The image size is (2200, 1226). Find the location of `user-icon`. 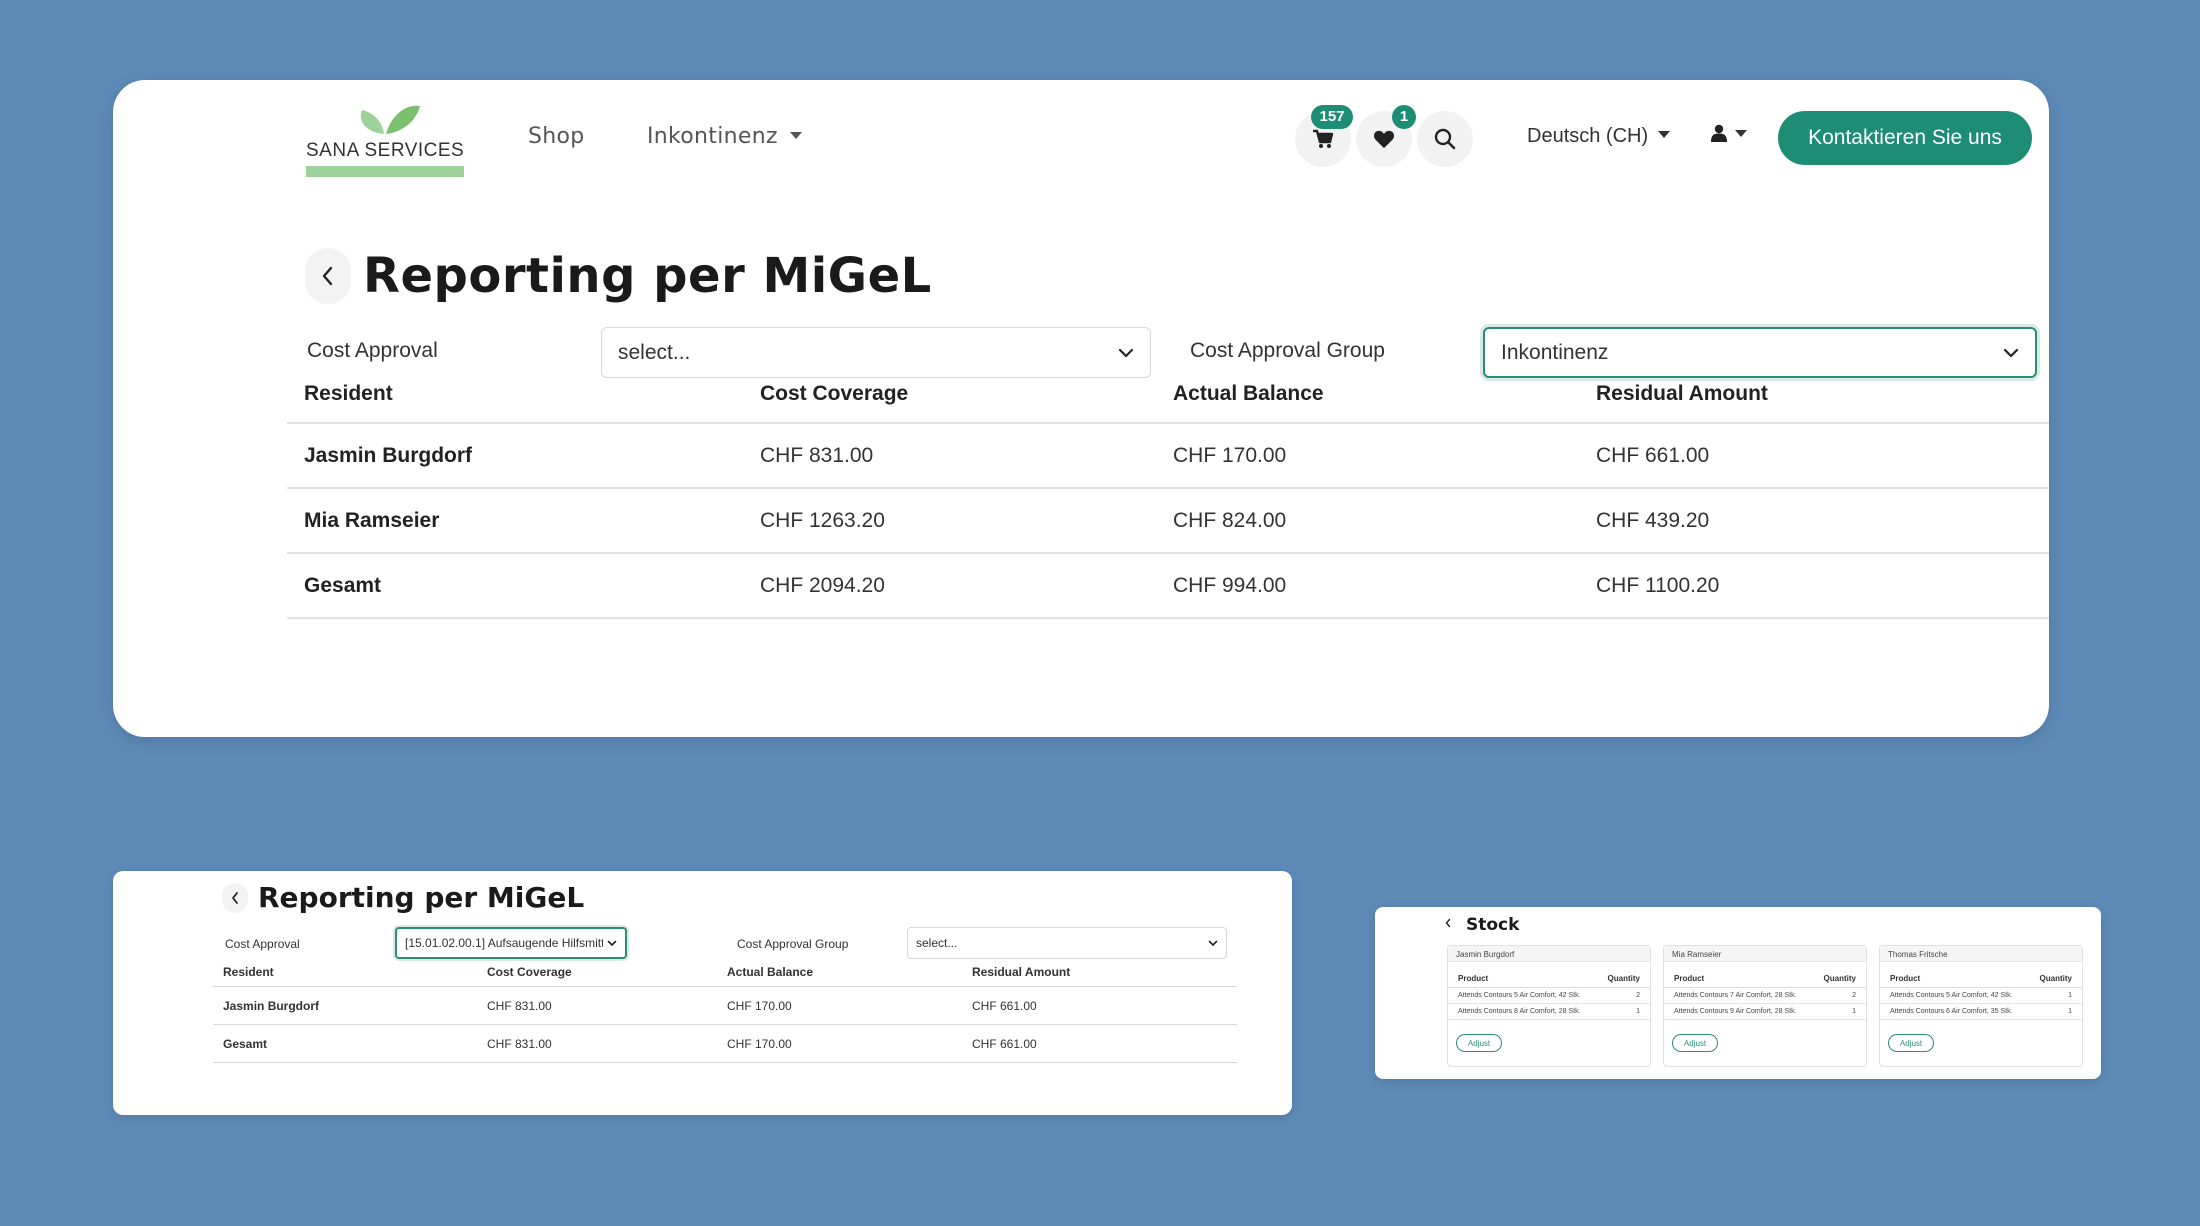

user-icon is located at coordinates (1719, 133).